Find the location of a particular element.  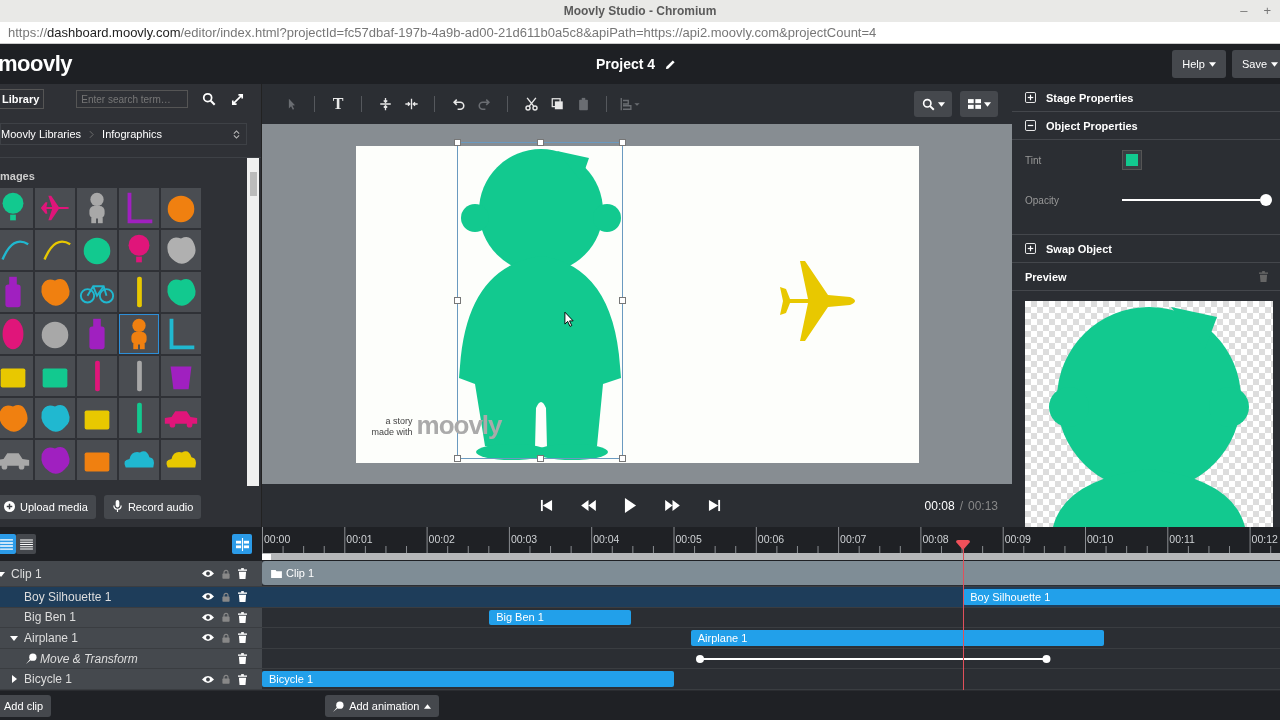

rewind-icon is located at coordinates (588, 505).